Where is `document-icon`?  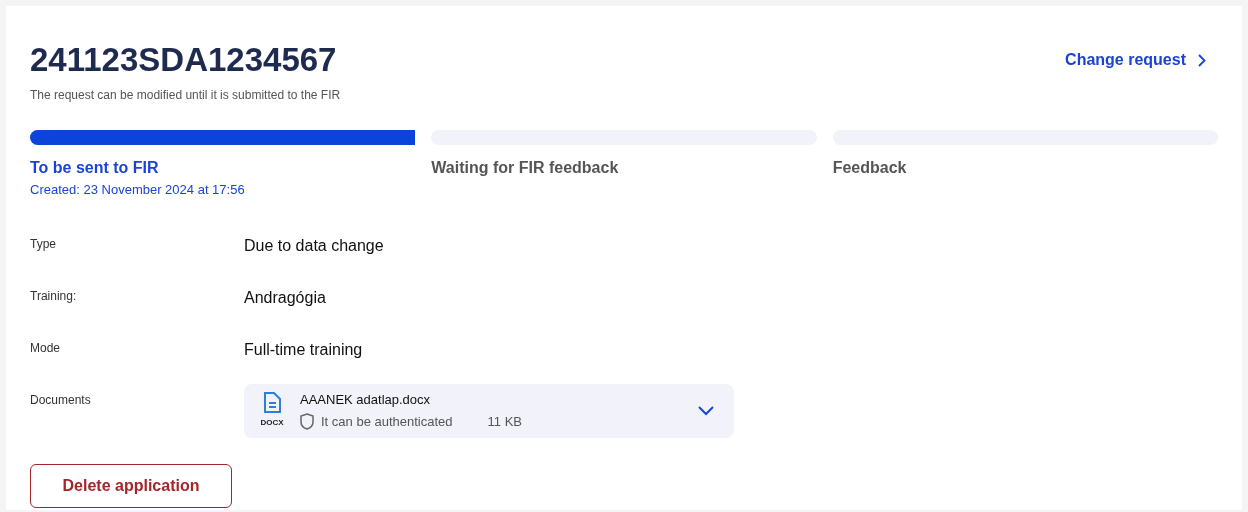
document-icon is located at coordinates (272, 403).